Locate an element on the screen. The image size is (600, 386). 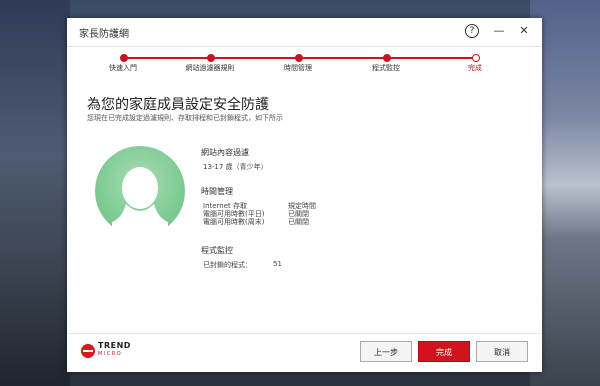
trend-micro-logo: TREND MICRO is located at coordinates (111, 352).